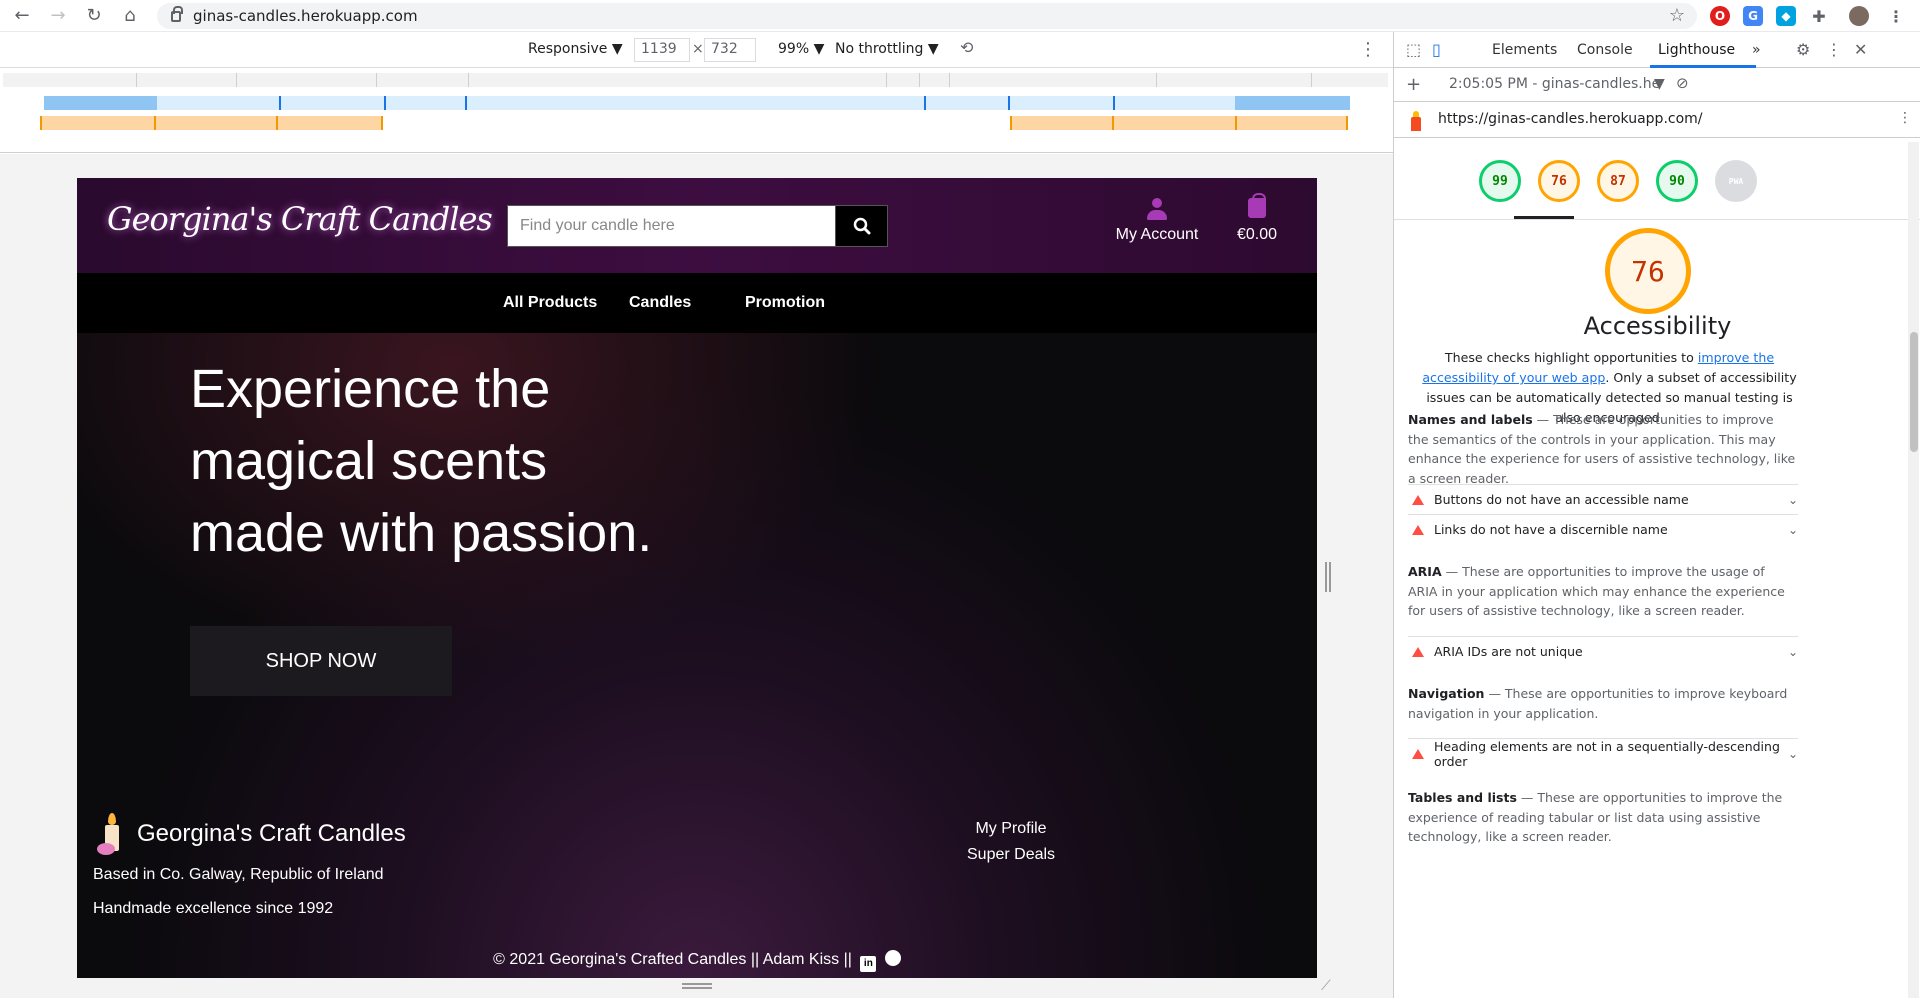 The image size is (1920, 998). I want to click on footer-link-super-deals: Super Deals, so click(1011, 855).